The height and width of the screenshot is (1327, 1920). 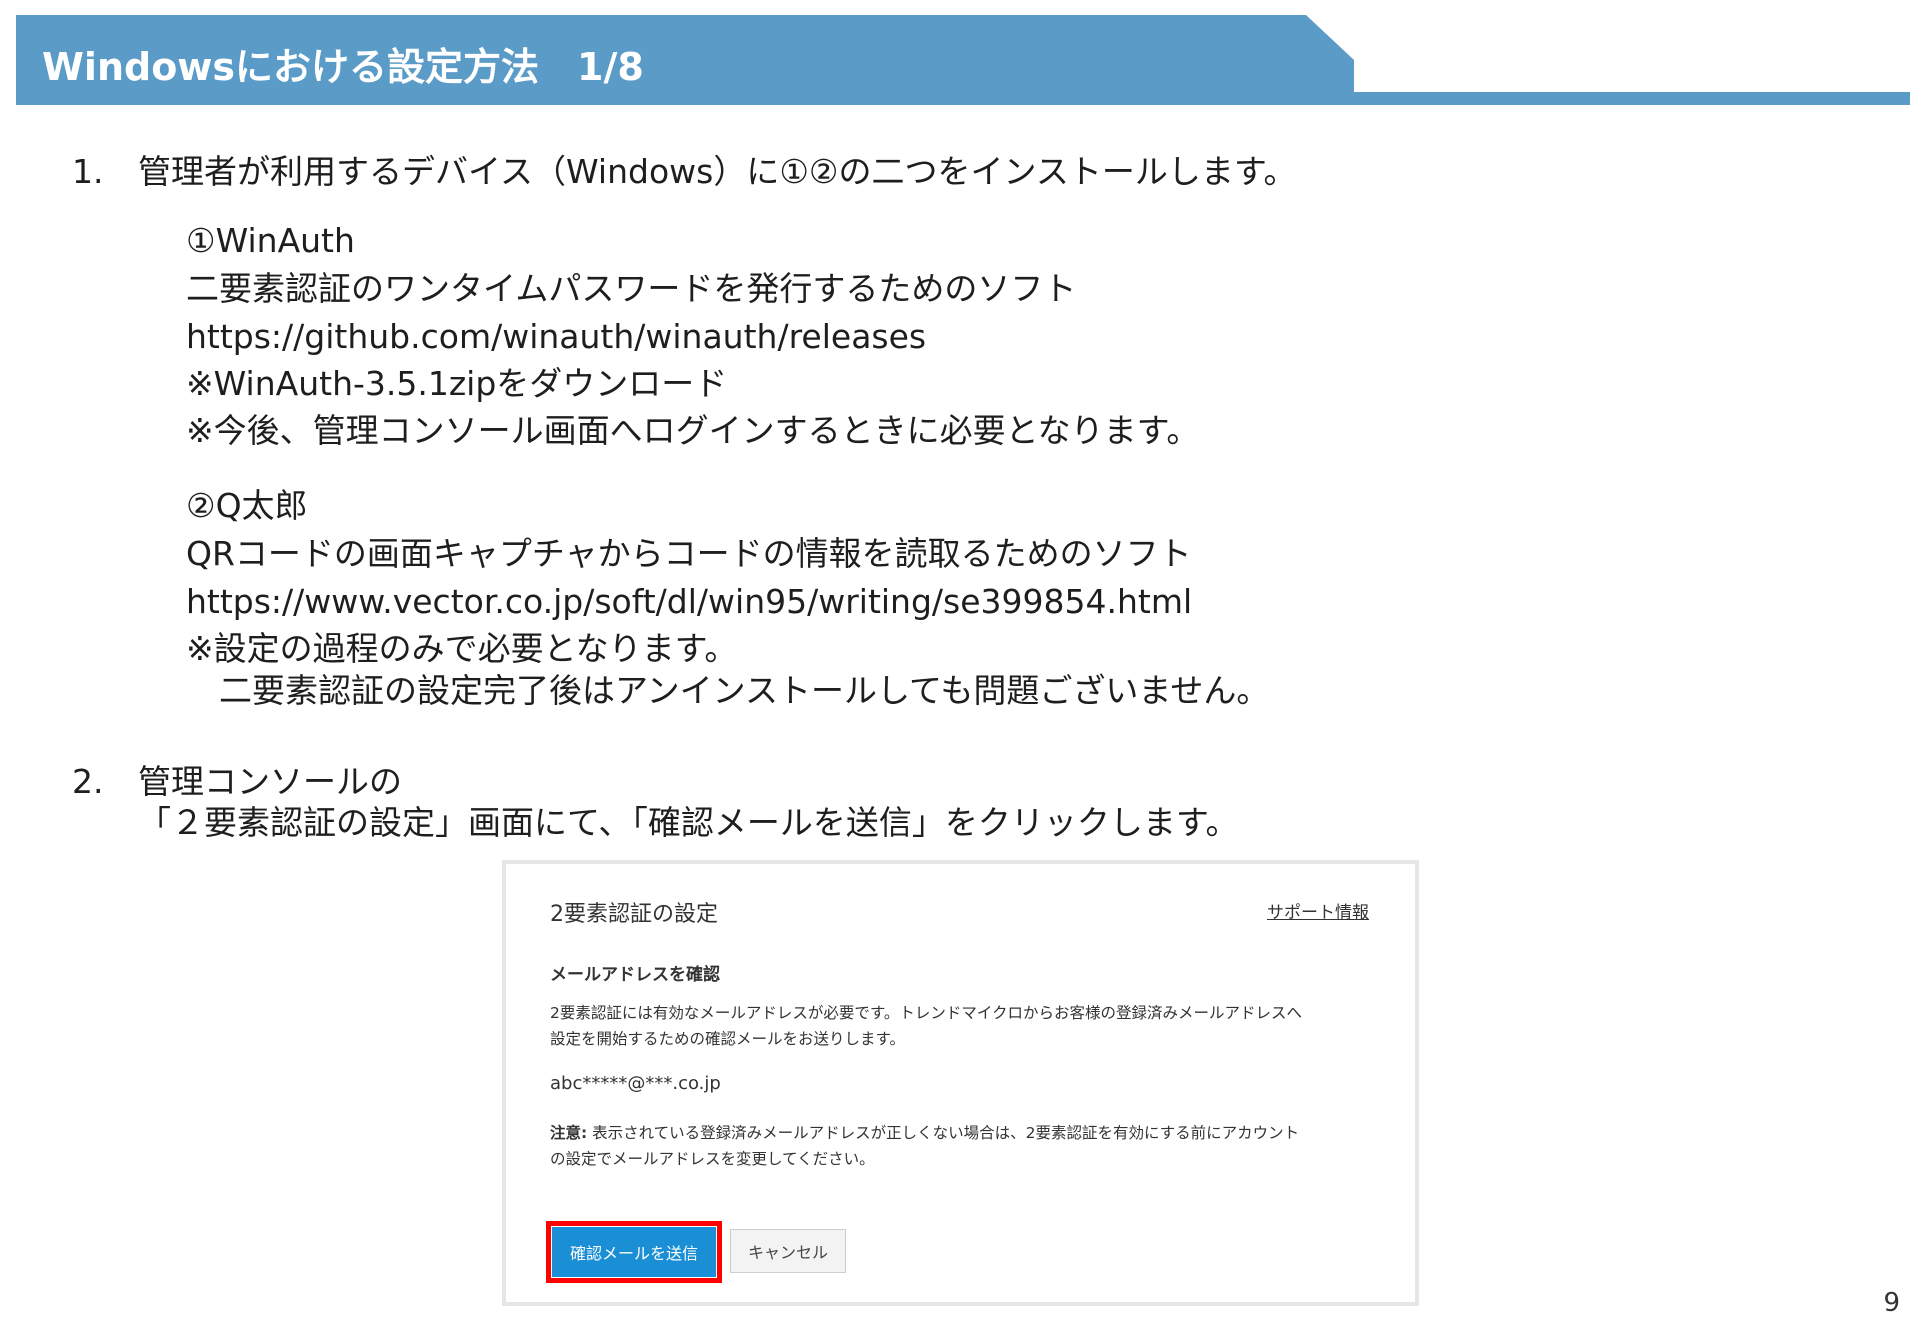 What do you see at coordinates (634, 1252) in the screenshot?
I see `send-confirmation-email-button: 確認メールを送信` at bounding box center [634, 1252].